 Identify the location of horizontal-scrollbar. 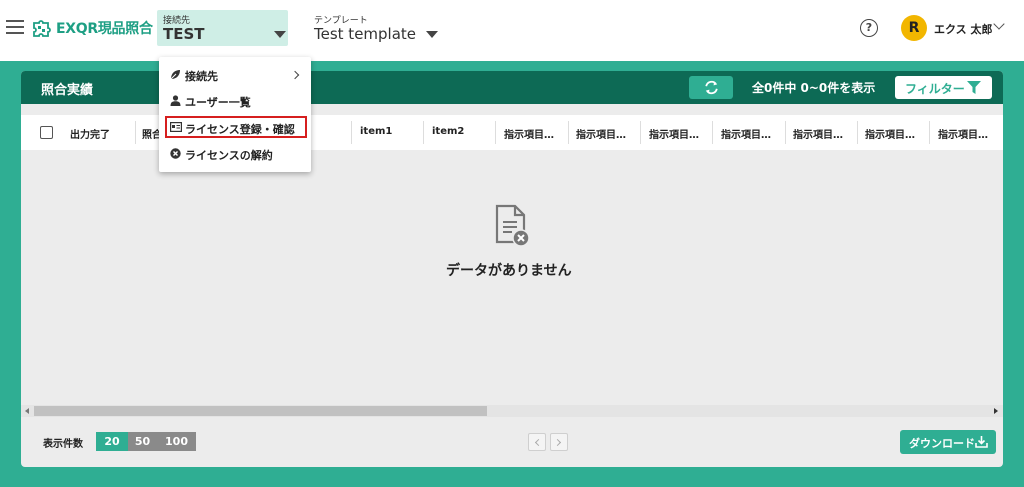
(512, 411).